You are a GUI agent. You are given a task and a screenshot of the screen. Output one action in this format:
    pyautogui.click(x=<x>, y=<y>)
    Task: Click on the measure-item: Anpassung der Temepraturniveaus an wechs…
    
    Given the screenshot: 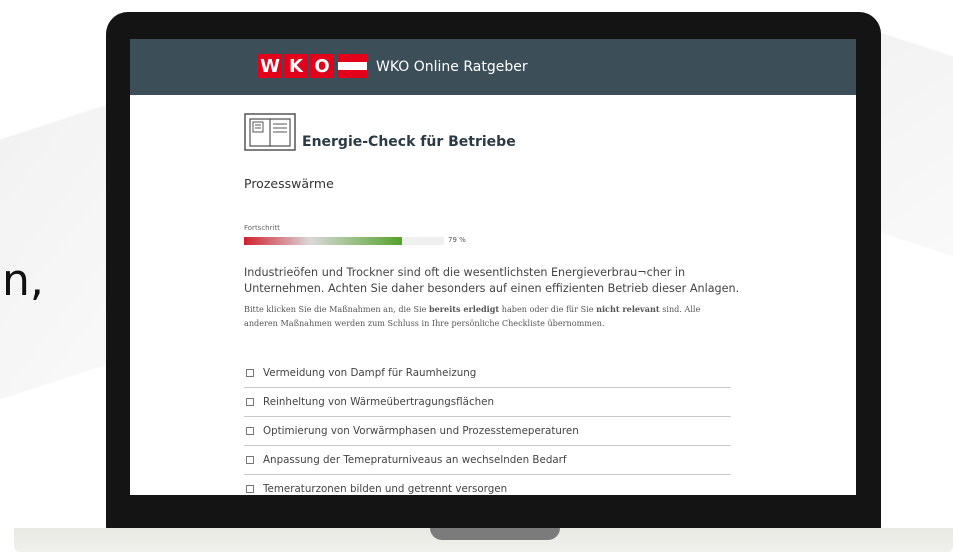 What is the action you would take?
    pyautogui.click(x=487, y=460)
    